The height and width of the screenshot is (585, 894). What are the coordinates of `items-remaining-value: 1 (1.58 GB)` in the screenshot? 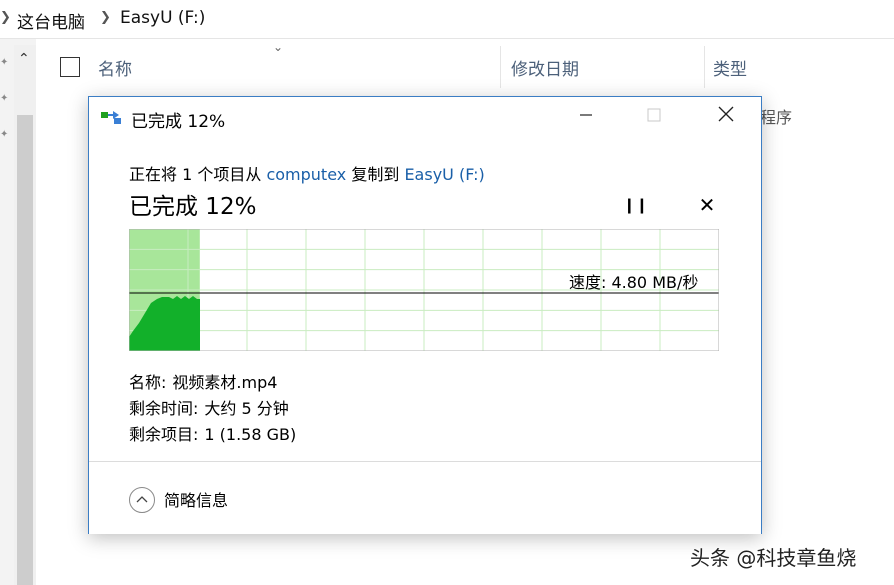 It's located at (250, 434).